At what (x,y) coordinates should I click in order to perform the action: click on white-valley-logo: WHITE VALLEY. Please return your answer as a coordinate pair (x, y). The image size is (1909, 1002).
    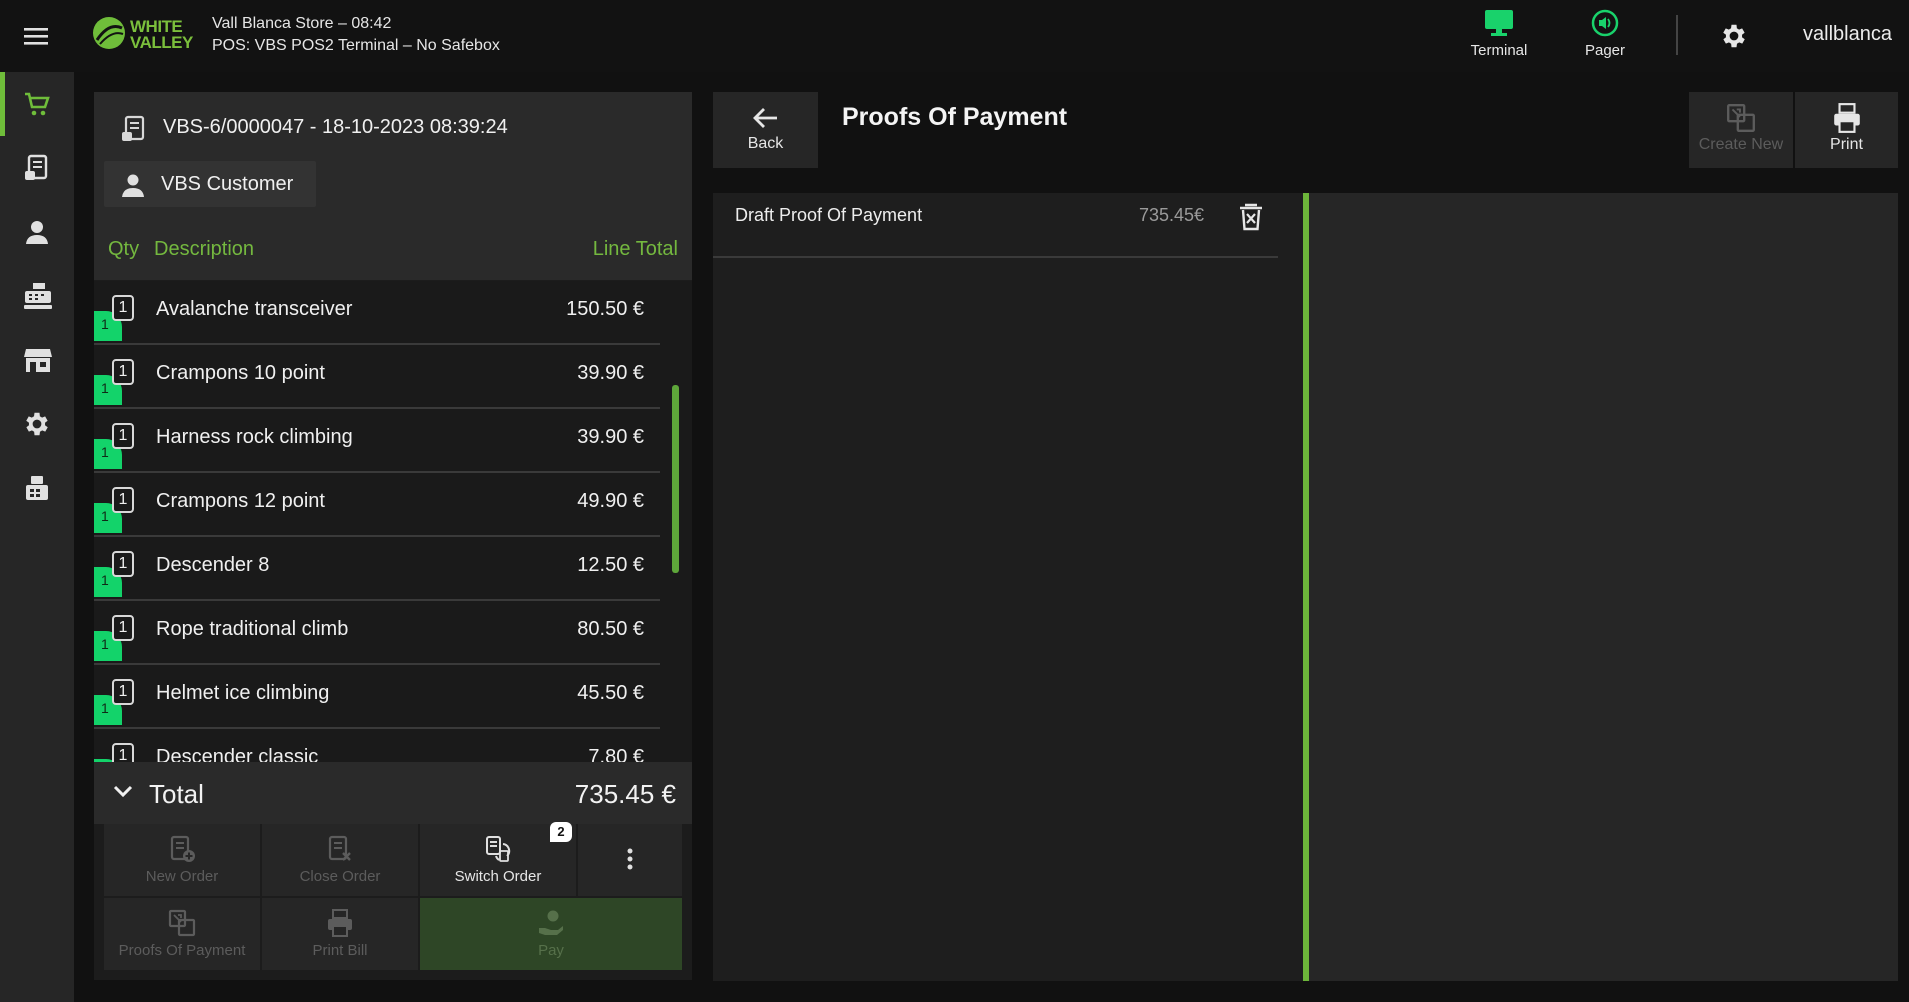
    Looking at the image, I should click on (144, 36).